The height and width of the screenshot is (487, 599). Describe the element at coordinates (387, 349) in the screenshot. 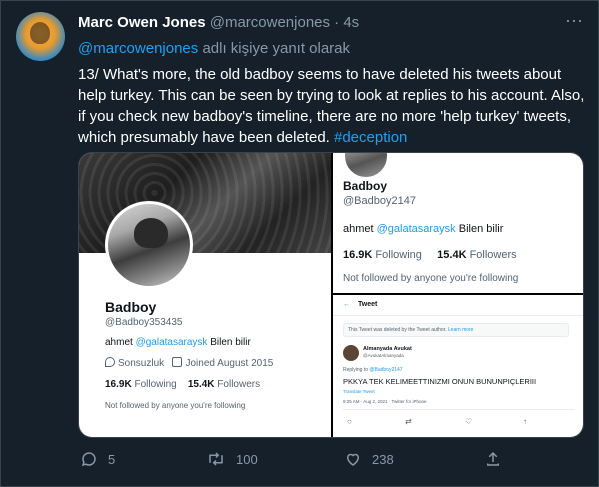

I see `reply-author-name: Almanyada Avukat` at that location.